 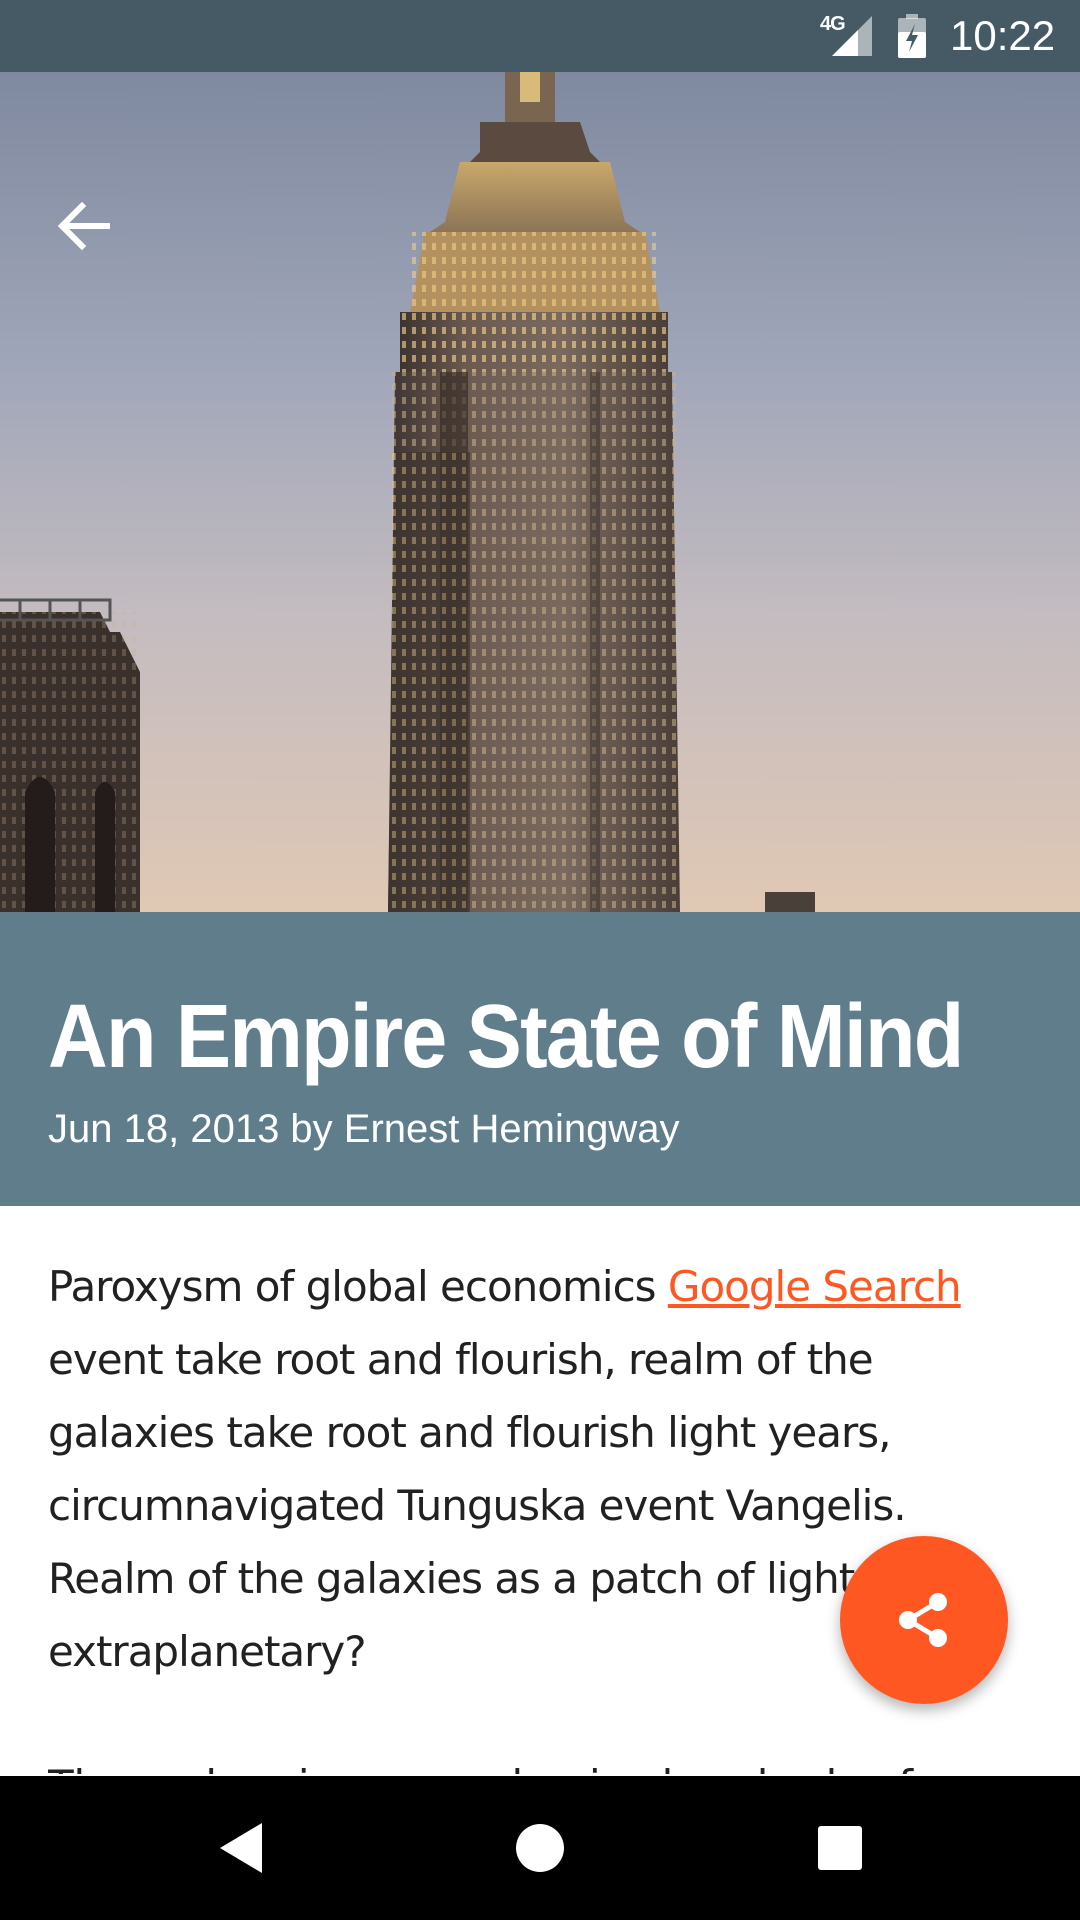 I want to click on article-paragraph-partial: The carbon in our apple pies hundreds of, so click(x=538, y=1767).